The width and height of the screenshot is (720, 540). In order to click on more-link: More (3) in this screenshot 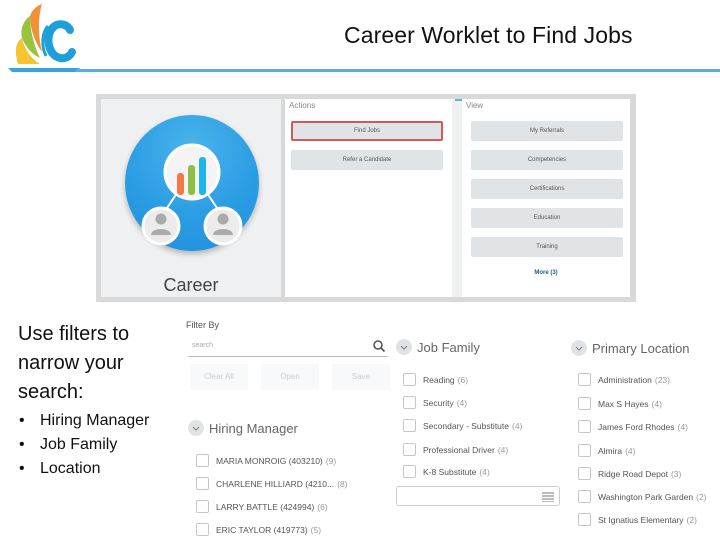, I will do `click(546, 273)`.